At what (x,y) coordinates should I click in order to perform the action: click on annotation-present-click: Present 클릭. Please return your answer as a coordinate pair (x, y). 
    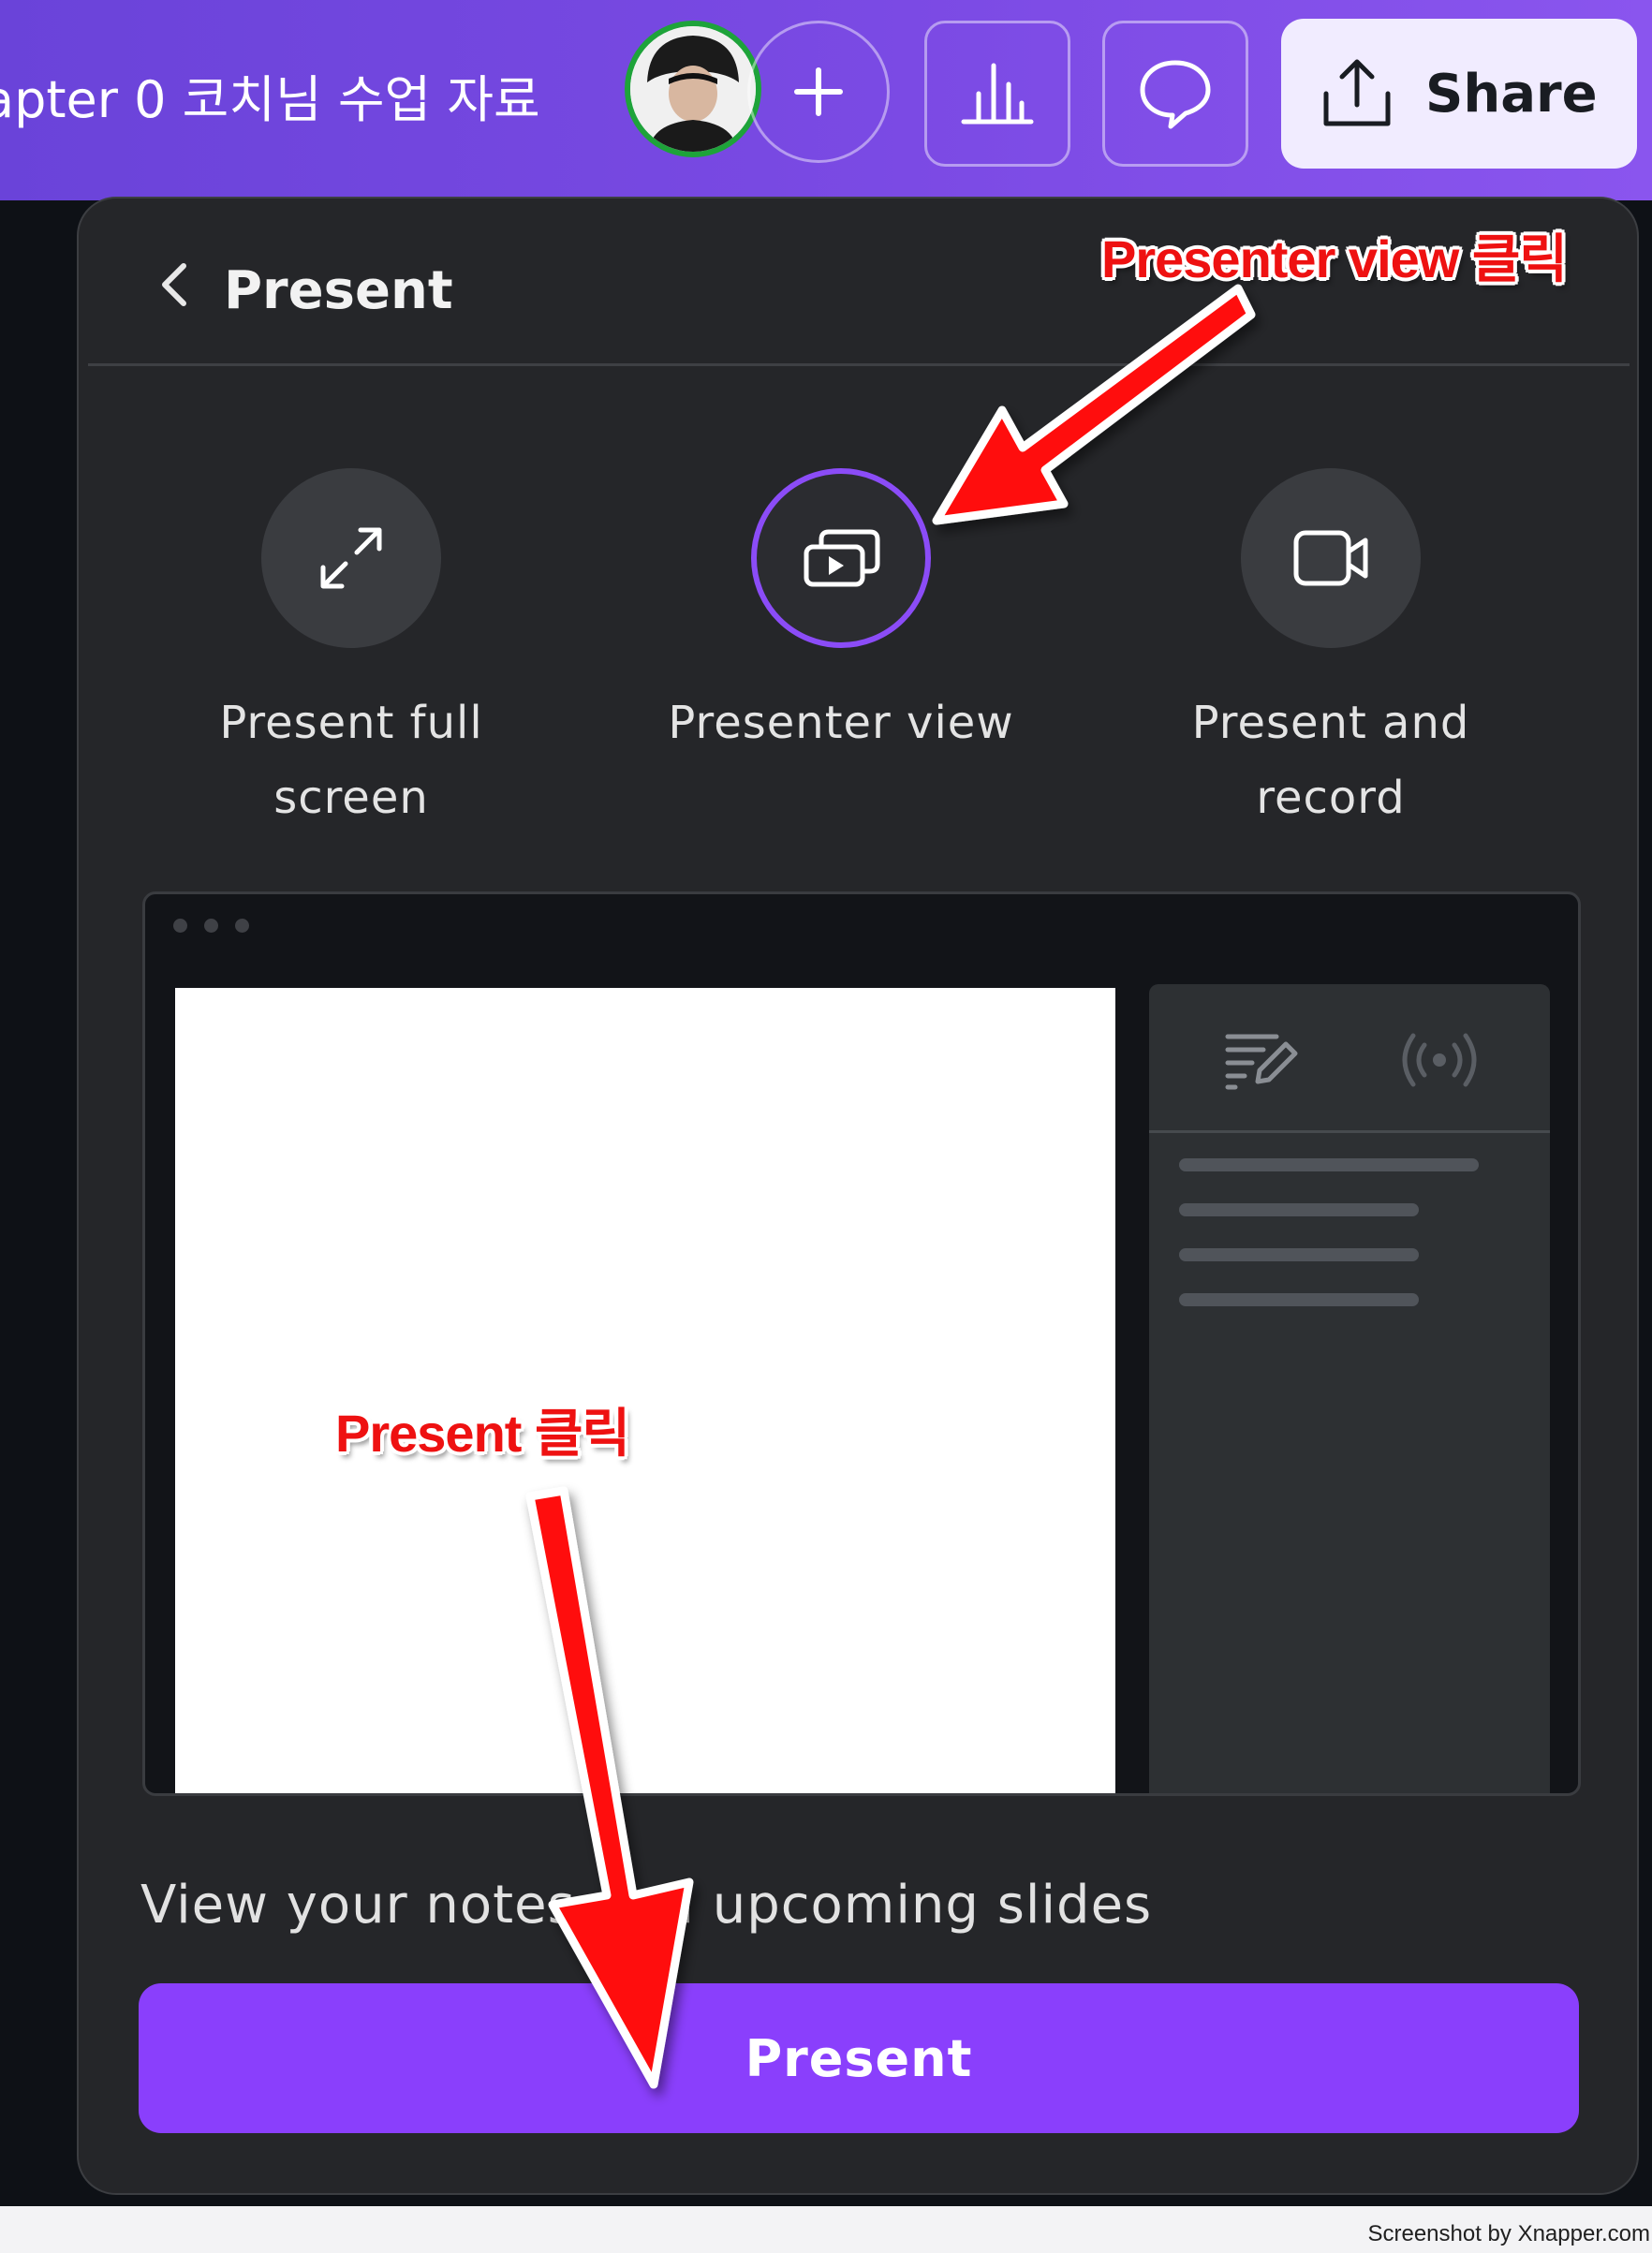
    Looking at the image, I should click on (482, 1433).